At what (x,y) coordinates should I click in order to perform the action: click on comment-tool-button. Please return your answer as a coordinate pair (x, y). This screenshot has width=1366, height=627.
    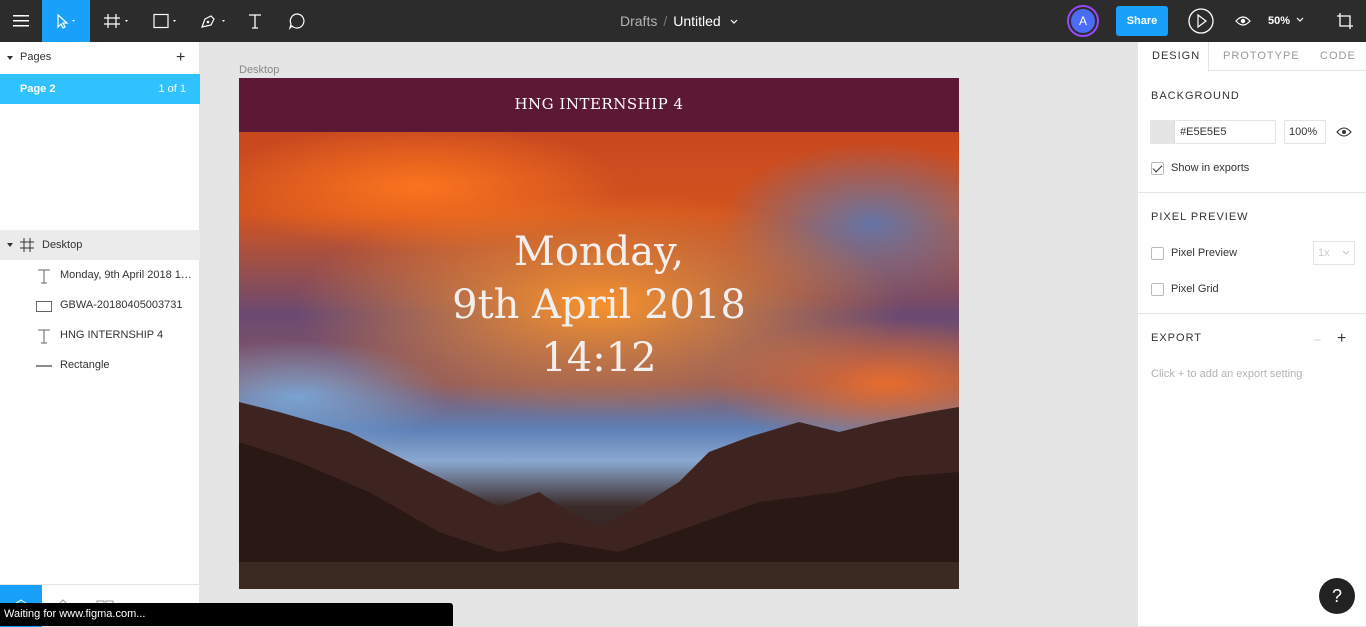
    Looking at the image, I should click on (297, 21).